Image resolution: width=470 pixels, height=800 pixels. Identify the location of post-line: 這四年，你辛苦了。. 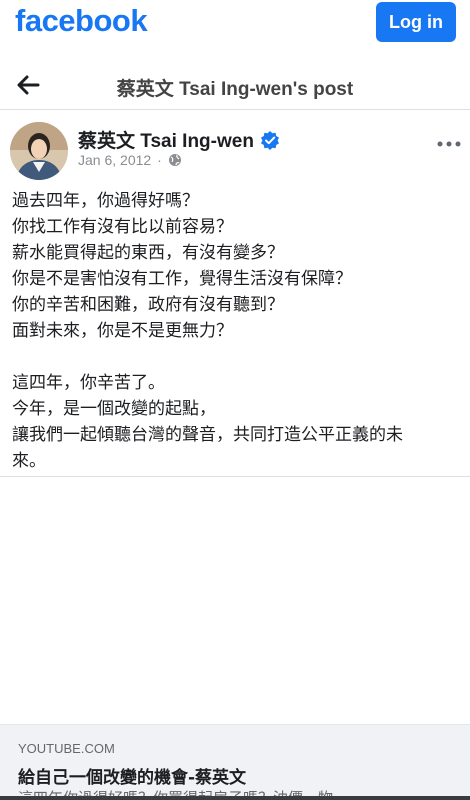
(88, 383).